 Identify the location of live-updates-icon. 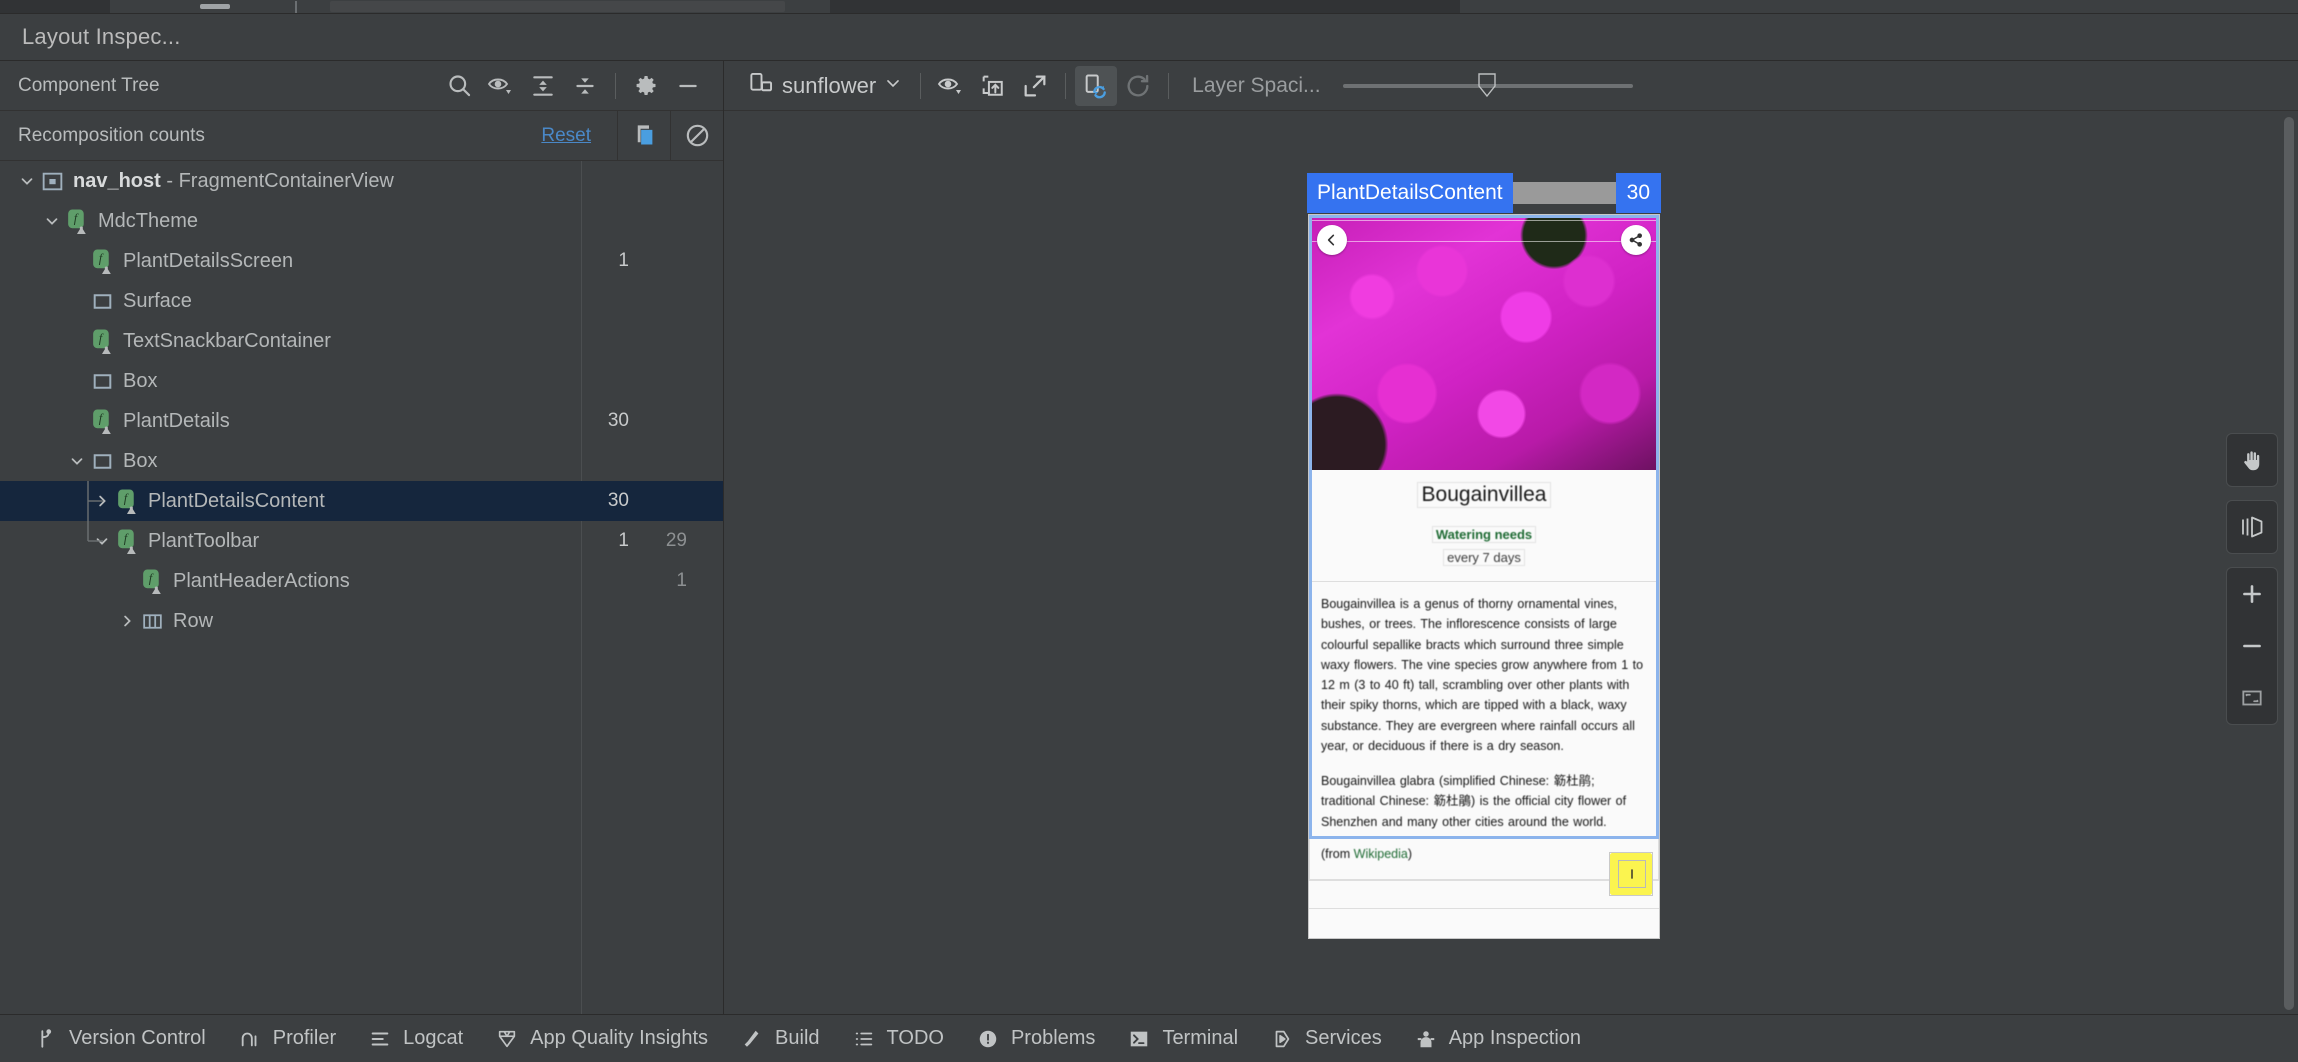
(1096, 85).